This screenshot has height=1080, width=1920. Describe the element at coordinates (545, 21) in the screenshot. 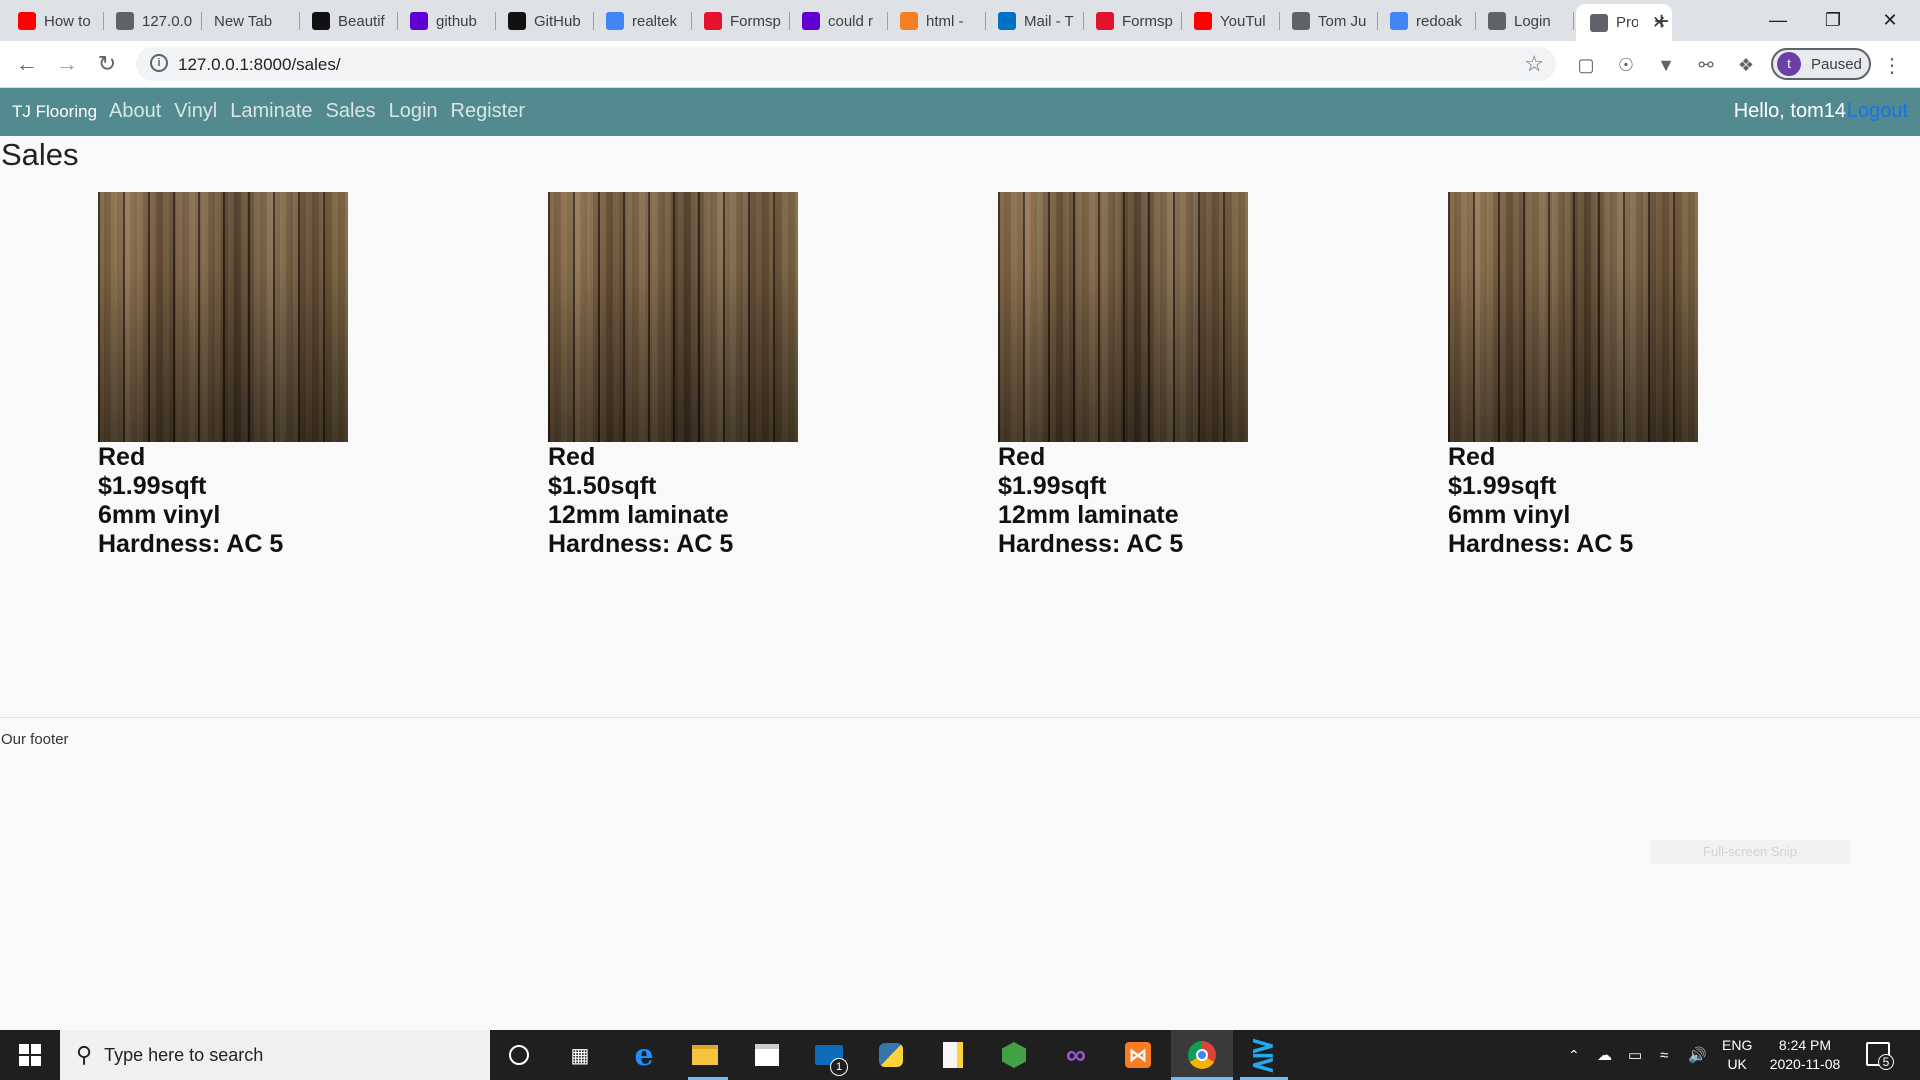

I see `browser-tab: GitHub` at that location.